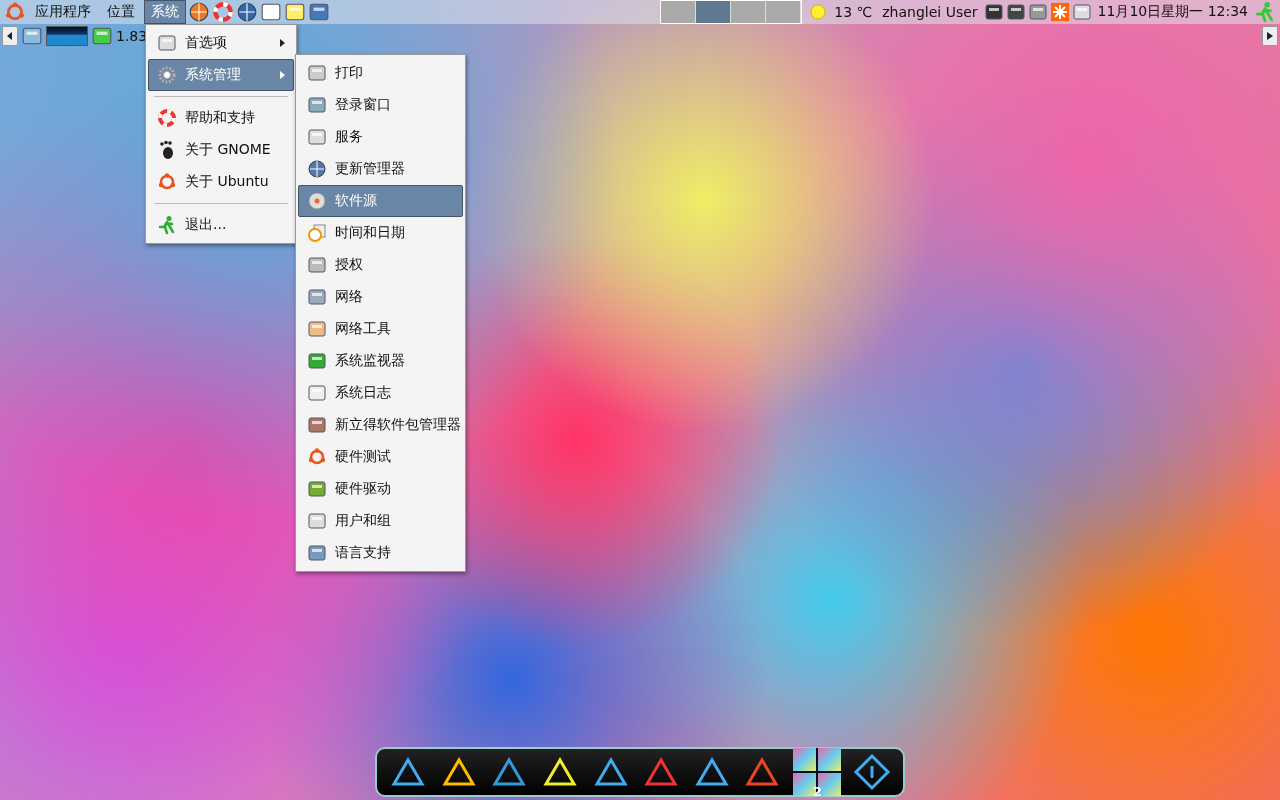 Image resolution: width=1280 pixels, height=800 pixels. What do you see at coordinates (380, 73) in the screenshot?
I see `menu-item: 打印` at bounding box center [380, 73].